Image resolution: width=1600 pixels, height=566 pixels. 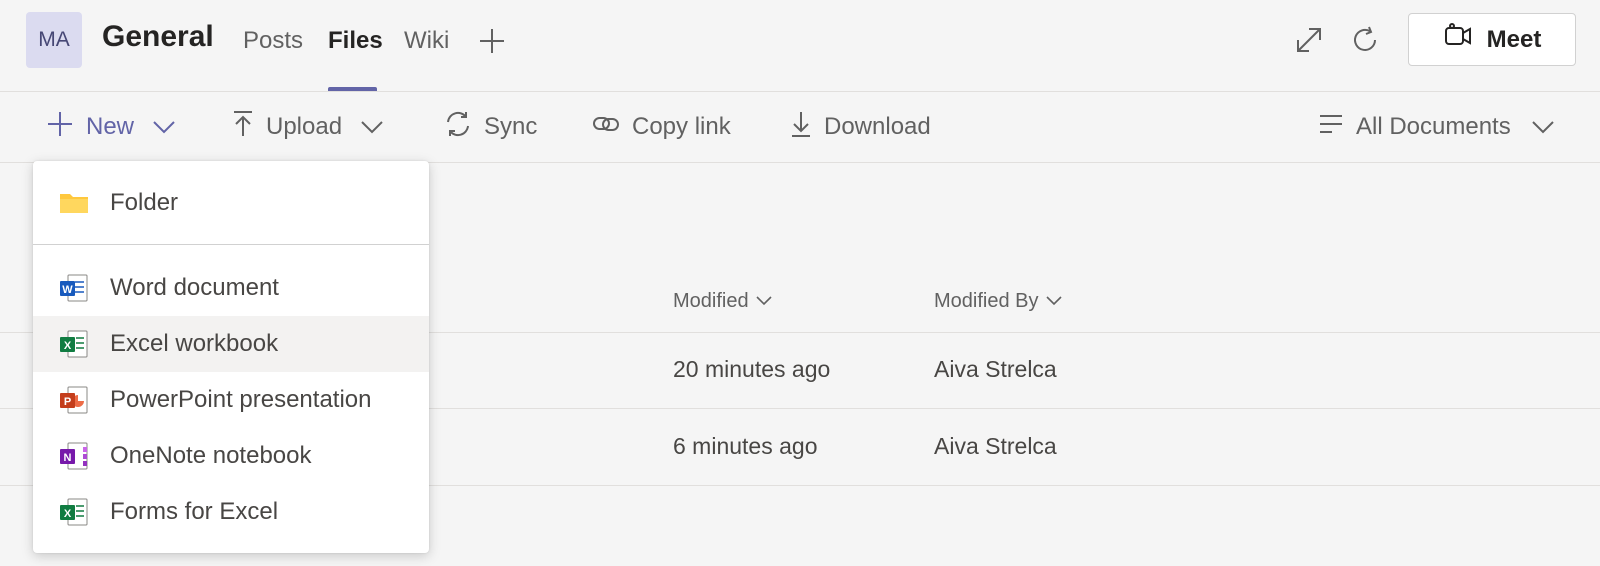 I want to click on svg-text: N, so click(x=68, y=458).